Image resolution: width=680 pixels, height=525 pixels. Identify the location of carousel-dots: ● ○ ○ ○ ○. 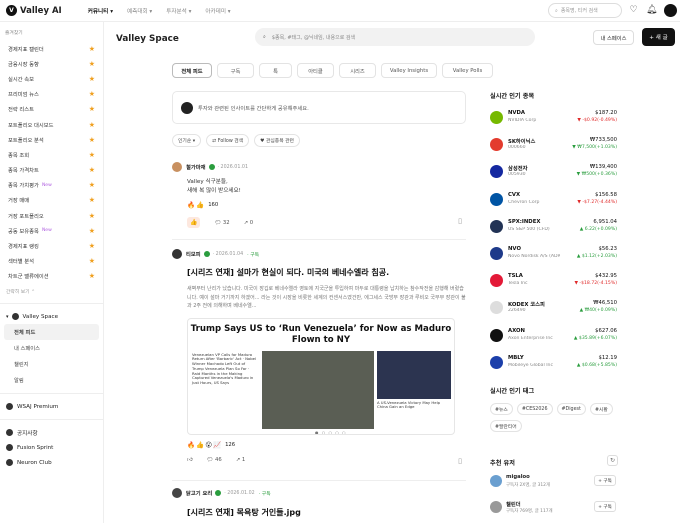
(331, 432).